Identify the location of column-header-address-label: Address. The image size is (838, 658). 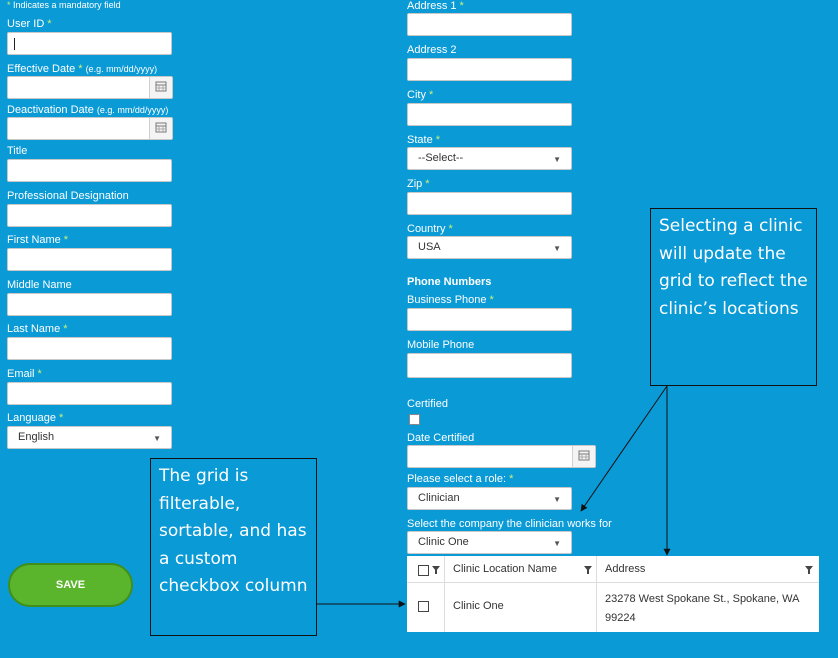
(625, 569).